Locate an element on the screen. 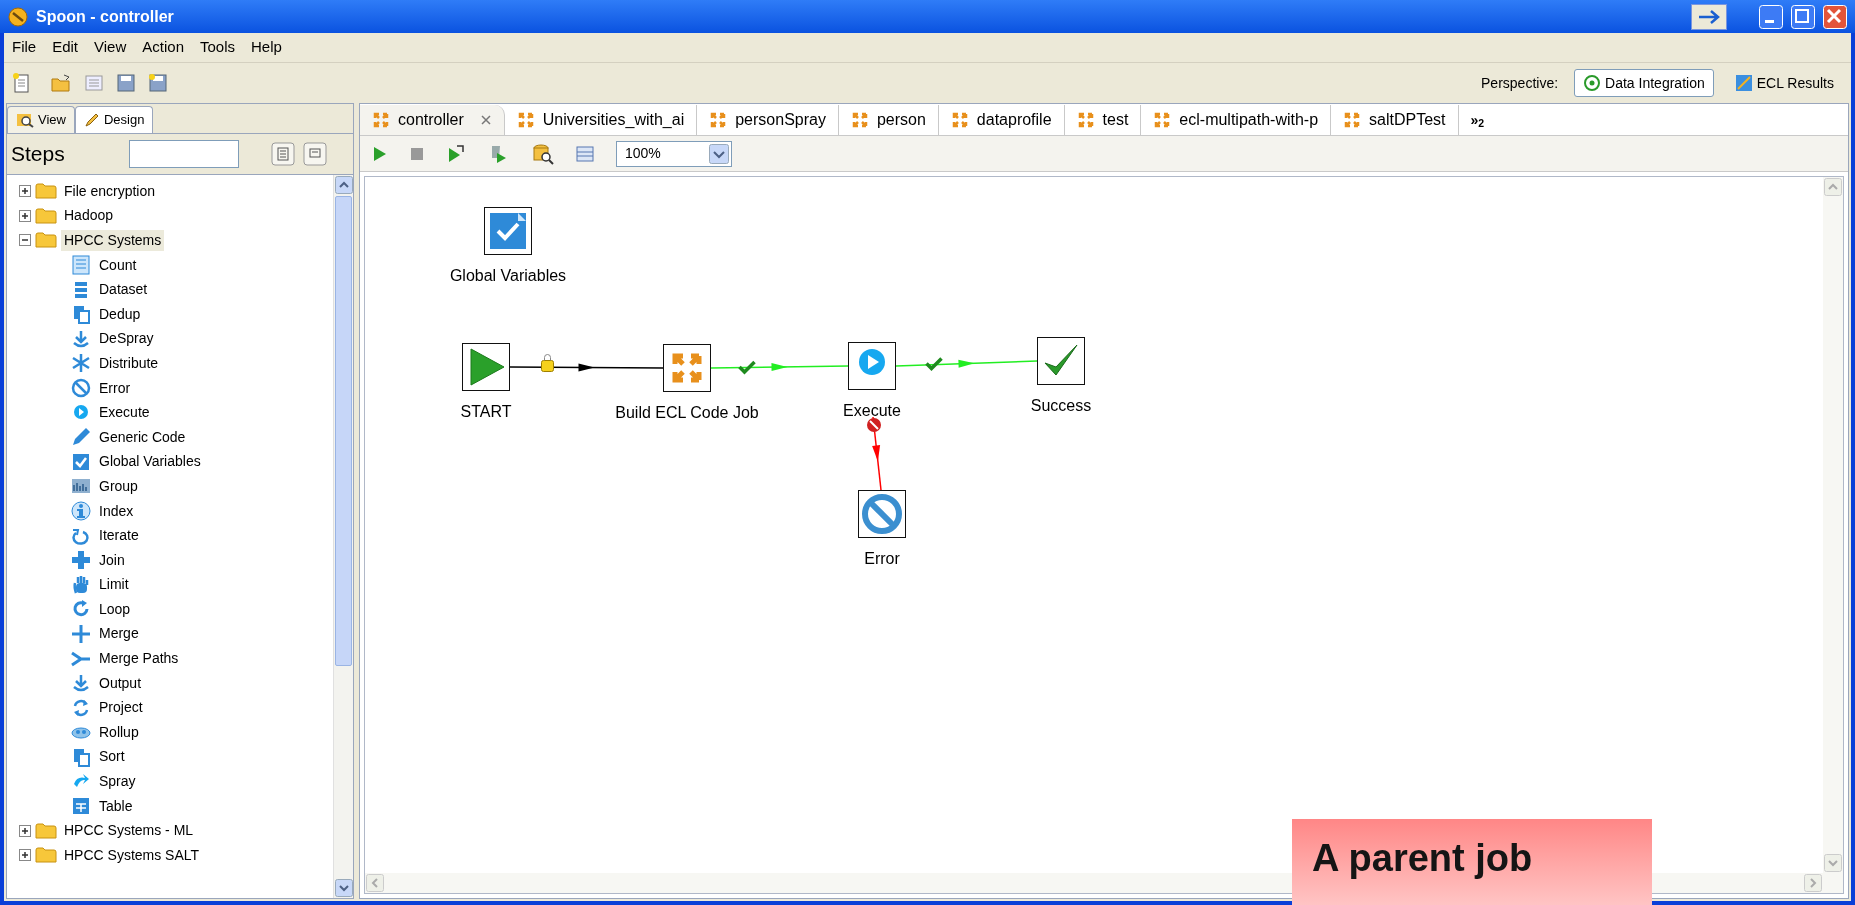 The width and height of the screenshot is (1855, 905). swap-arrows-icon is located at coordinates (81, 707).